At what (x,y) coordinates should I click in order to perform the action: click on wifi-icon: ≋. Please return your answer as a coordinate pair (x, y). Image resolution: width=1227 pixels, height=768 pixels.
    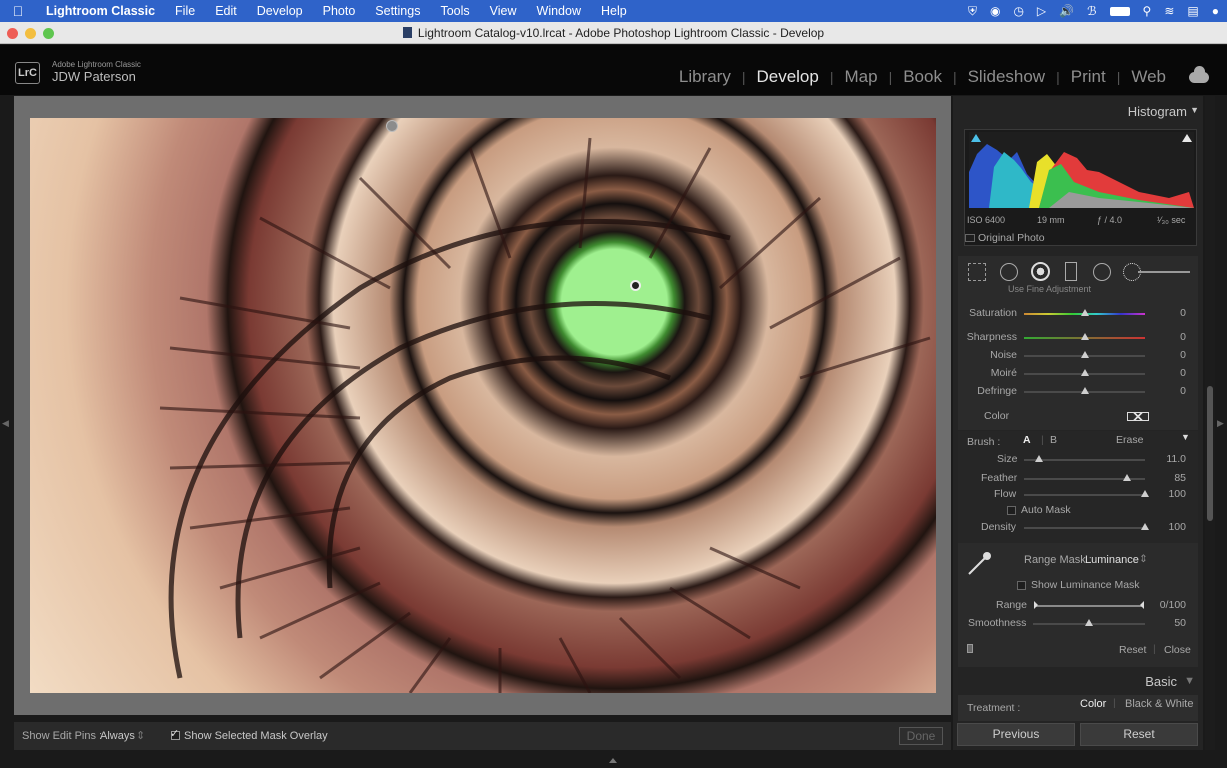
    Looking at the image, I should click on (1169, 11).